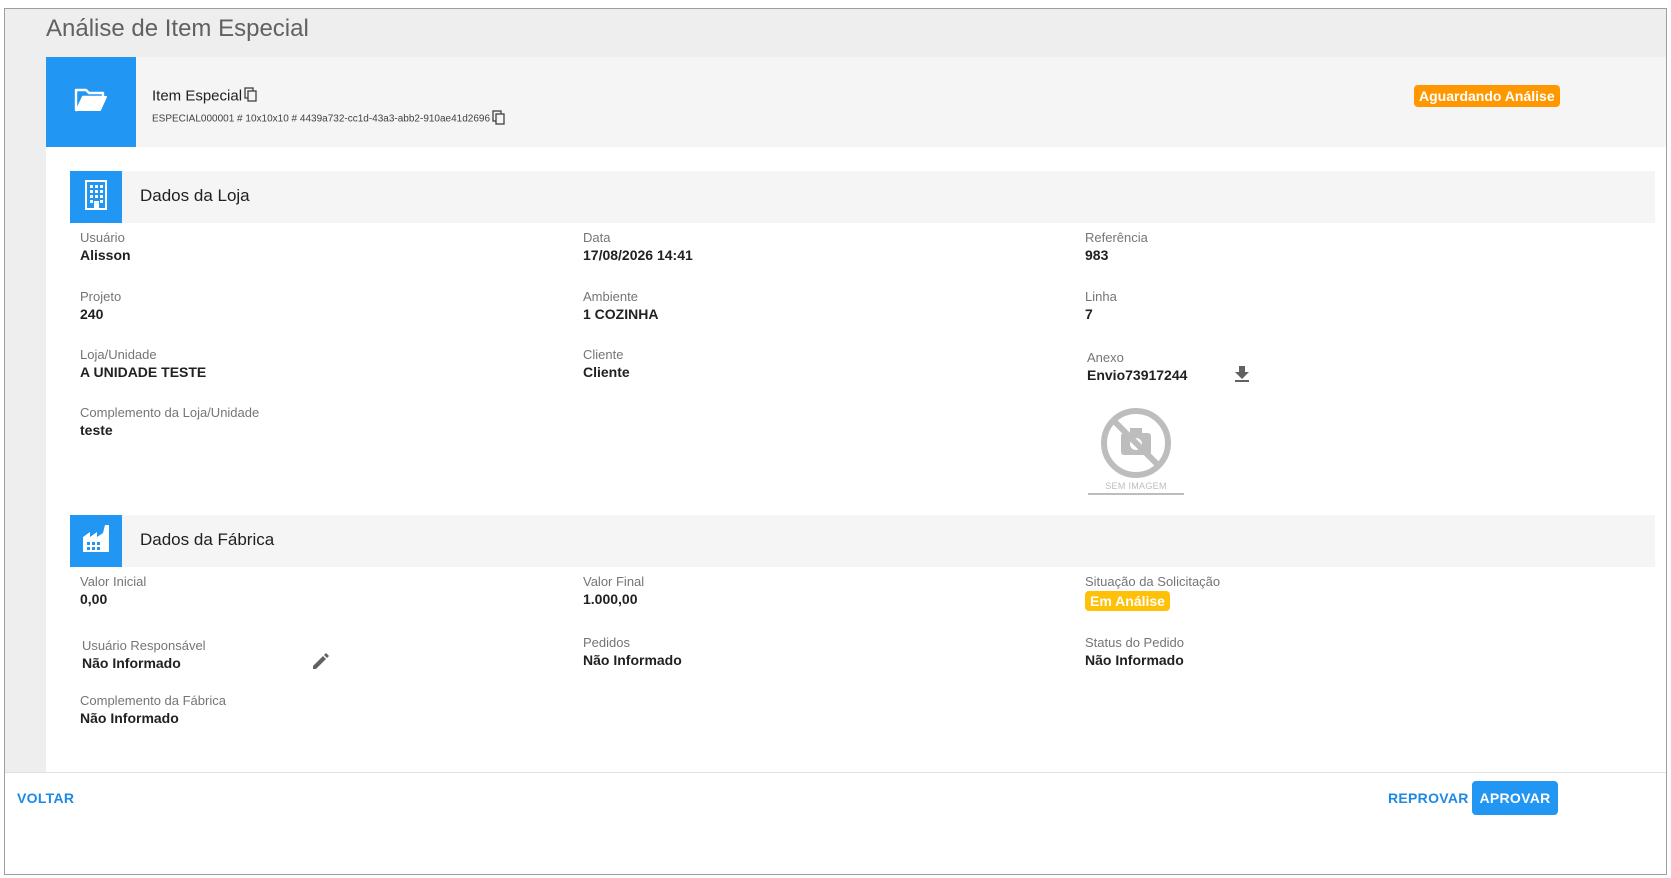 The width and height of the screenshot is (1671, 878). I want to click on field-value: 7, so click(1089, 314).